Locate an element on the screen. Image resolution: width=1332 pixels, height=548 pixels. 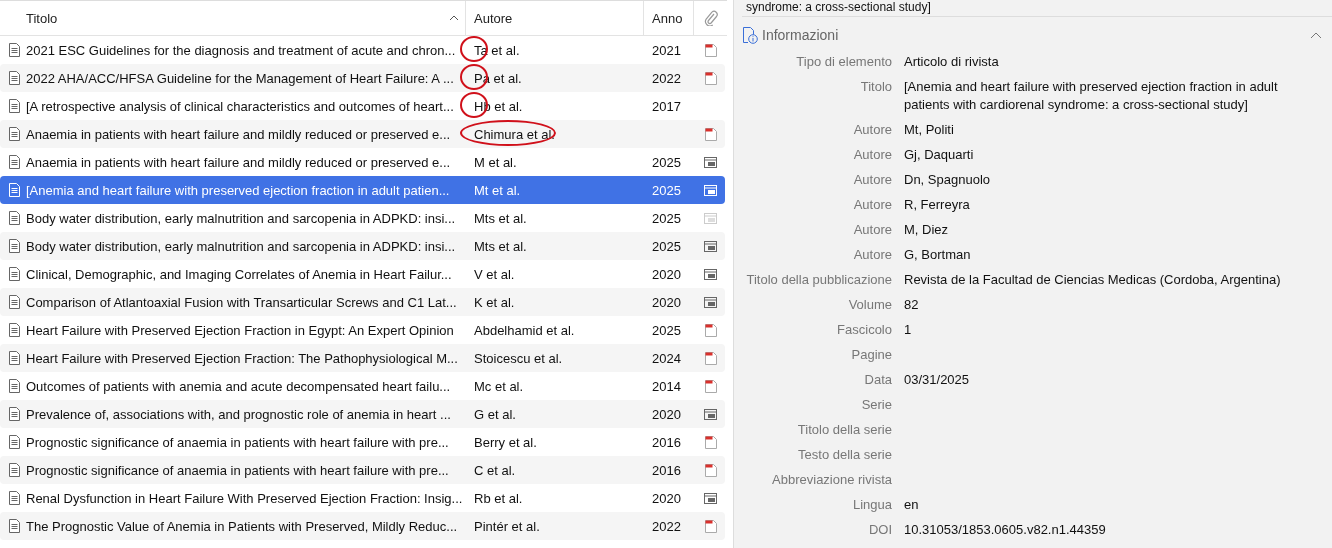
paperclip-icon is located at coordinates (710, 18).